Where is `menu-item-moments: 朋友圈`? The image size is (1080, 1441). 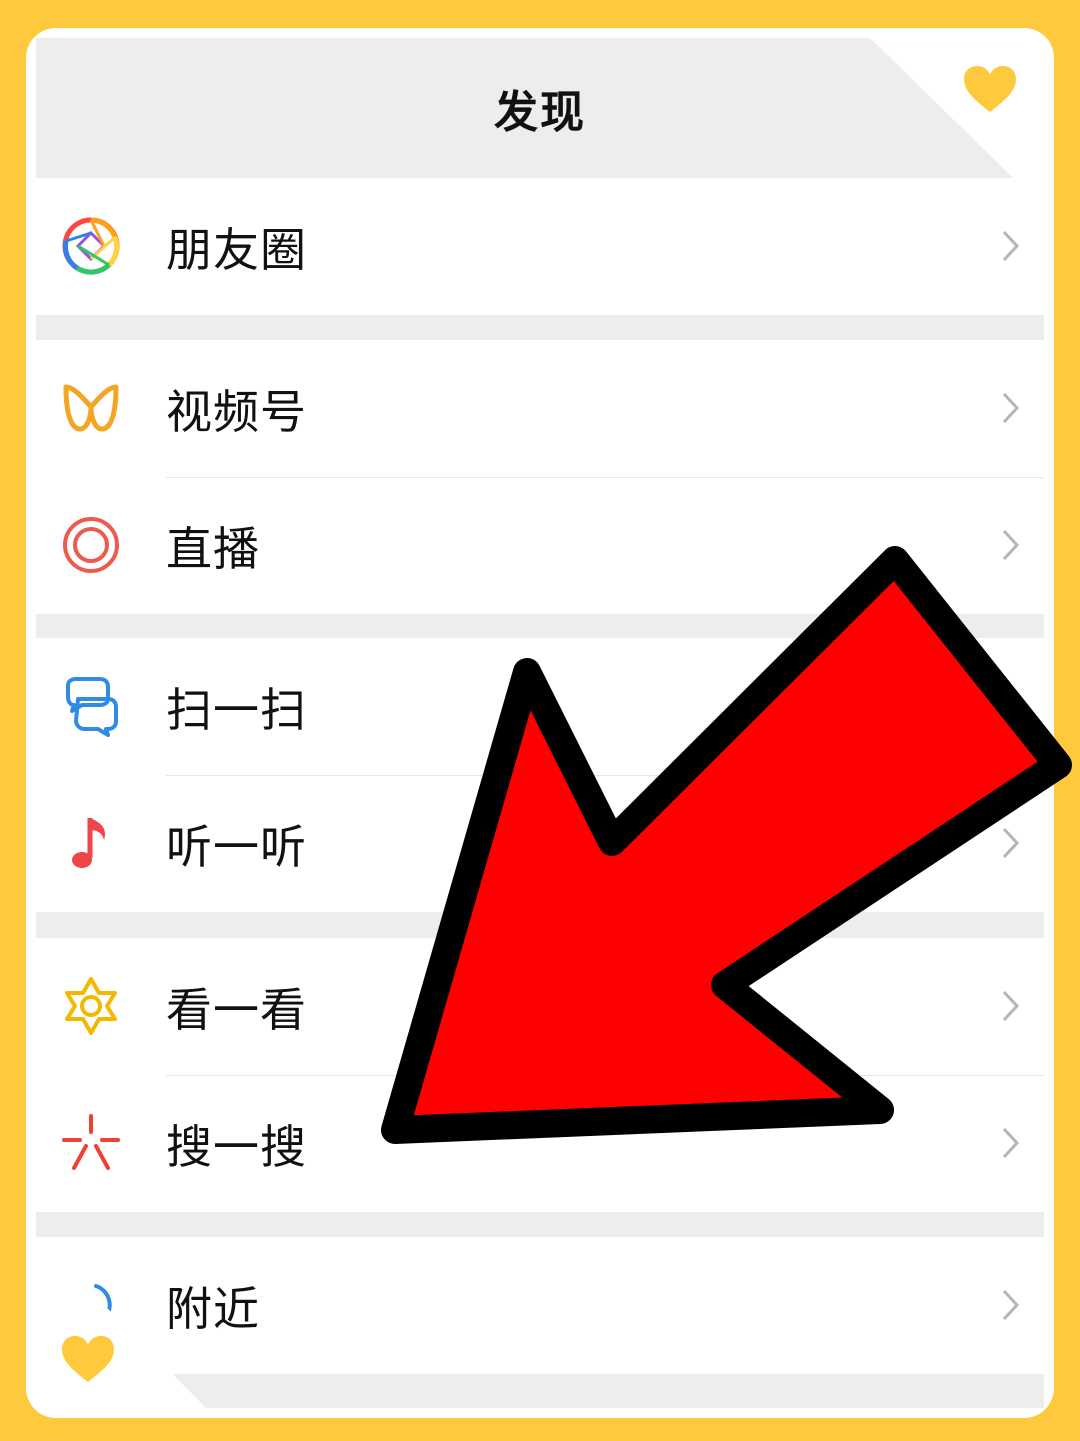
menu-item-moments: 朋友圈 is located at coordinates (540, 246).